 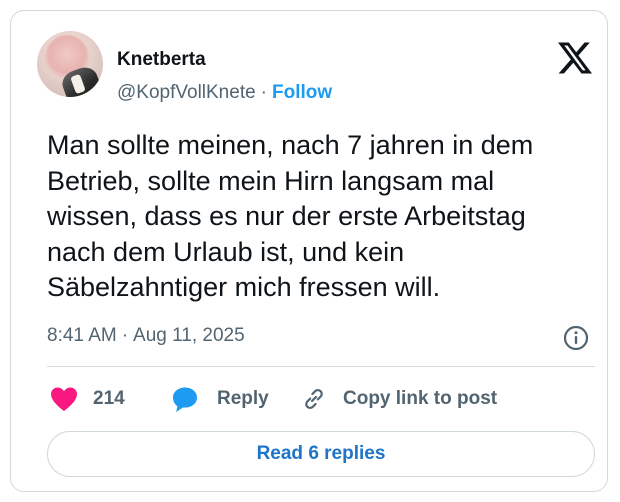 I want to click on read-replies-button: Read 6 replies, so click(x=321, y=454).